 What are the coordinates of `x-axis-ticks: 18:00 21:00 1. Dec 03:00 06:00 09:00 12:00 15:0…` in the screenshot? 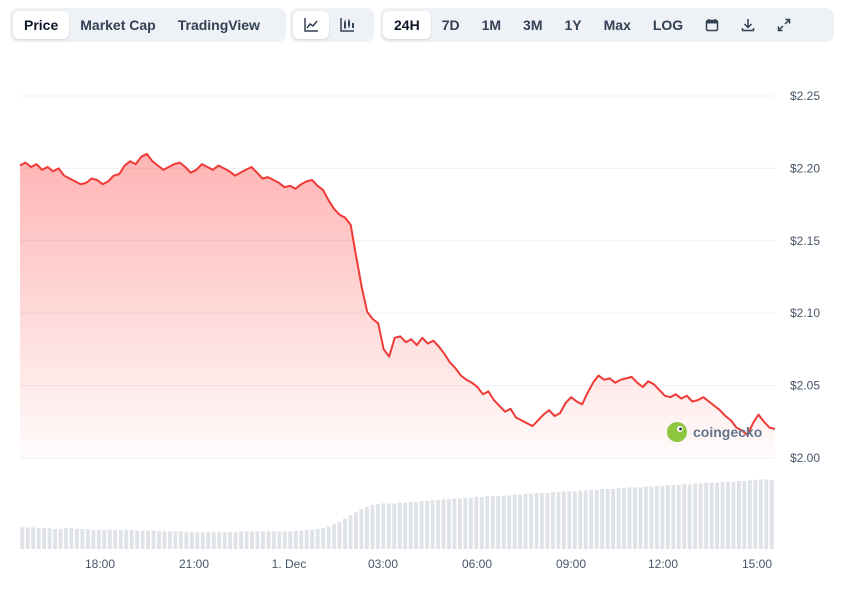 It's located at (428, 564).